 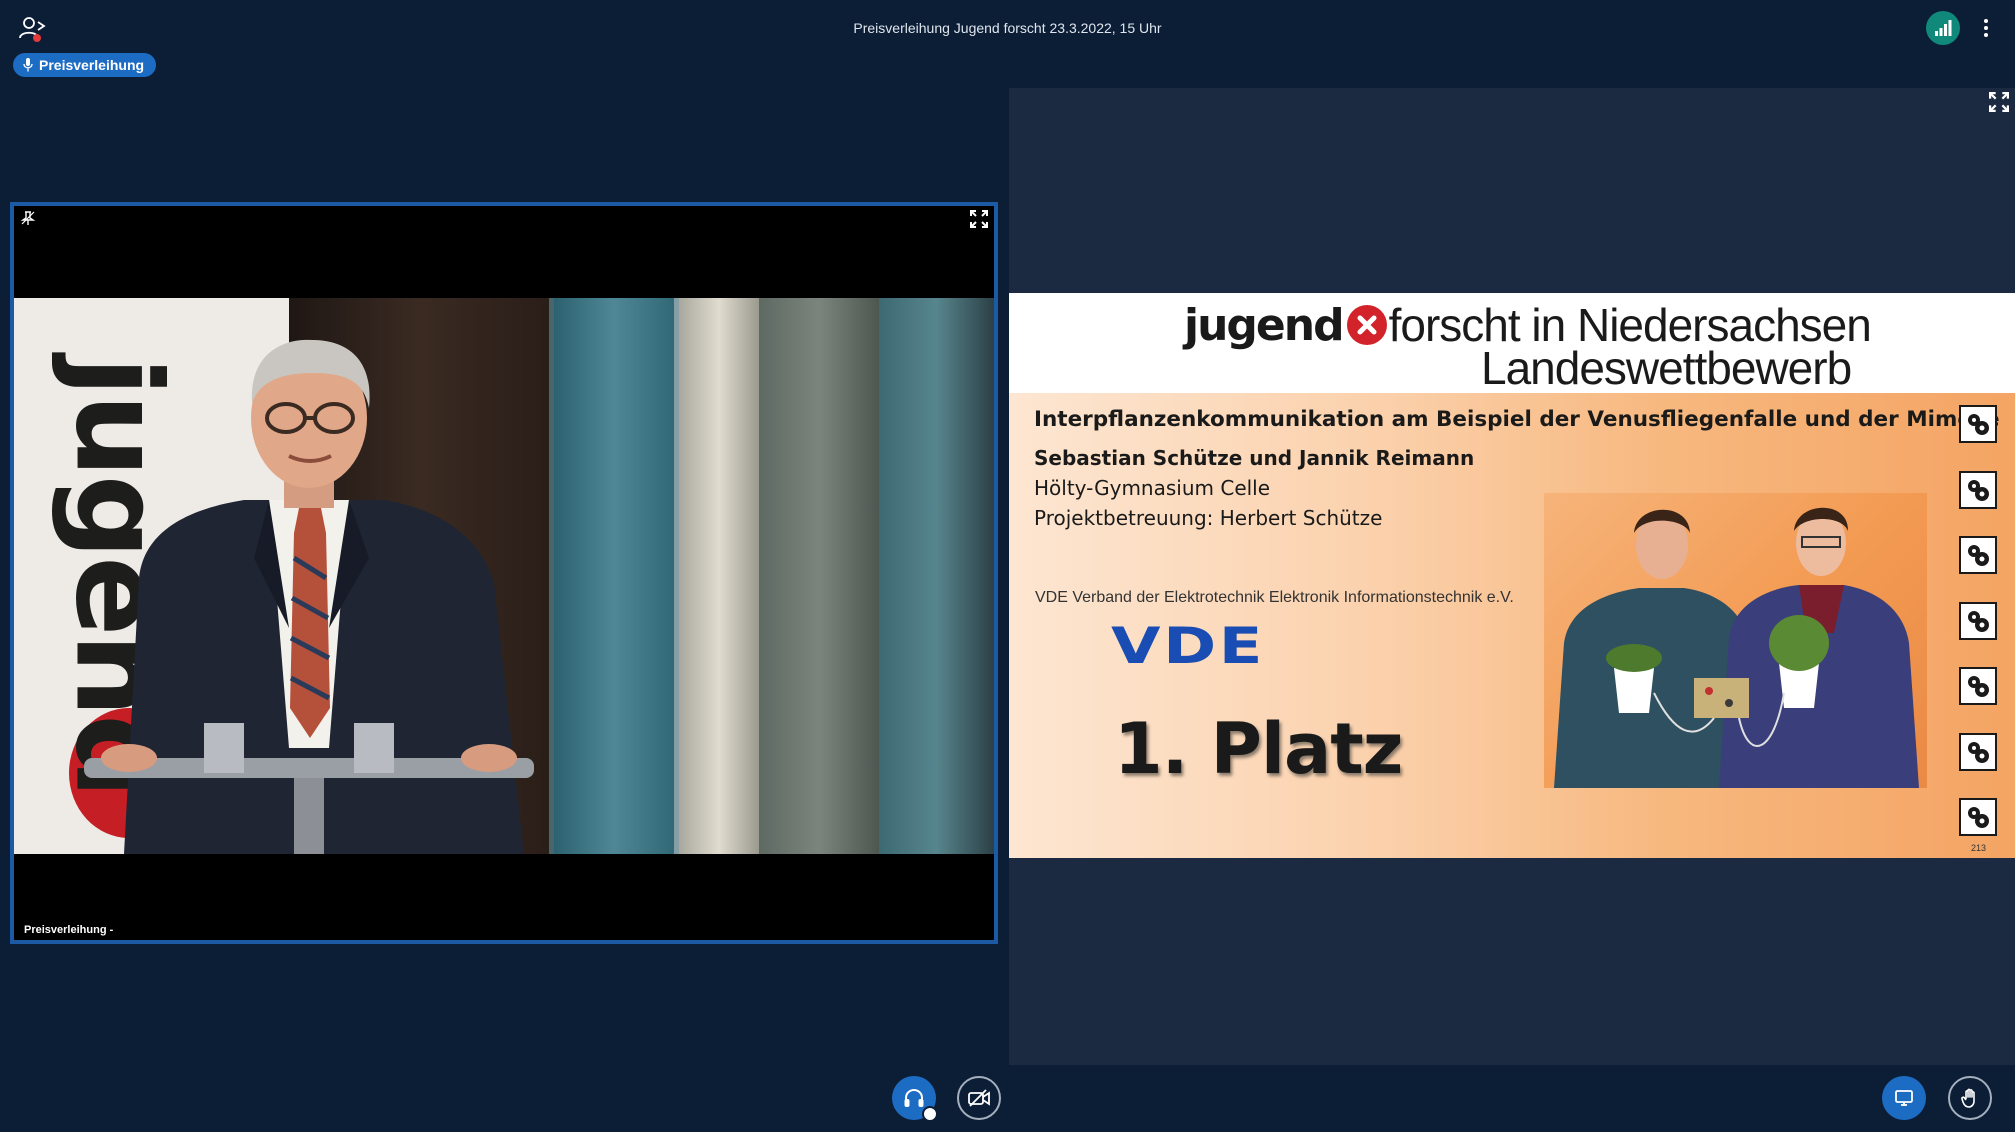 I want to click on speaker-figure, so click(x=309, y=596).